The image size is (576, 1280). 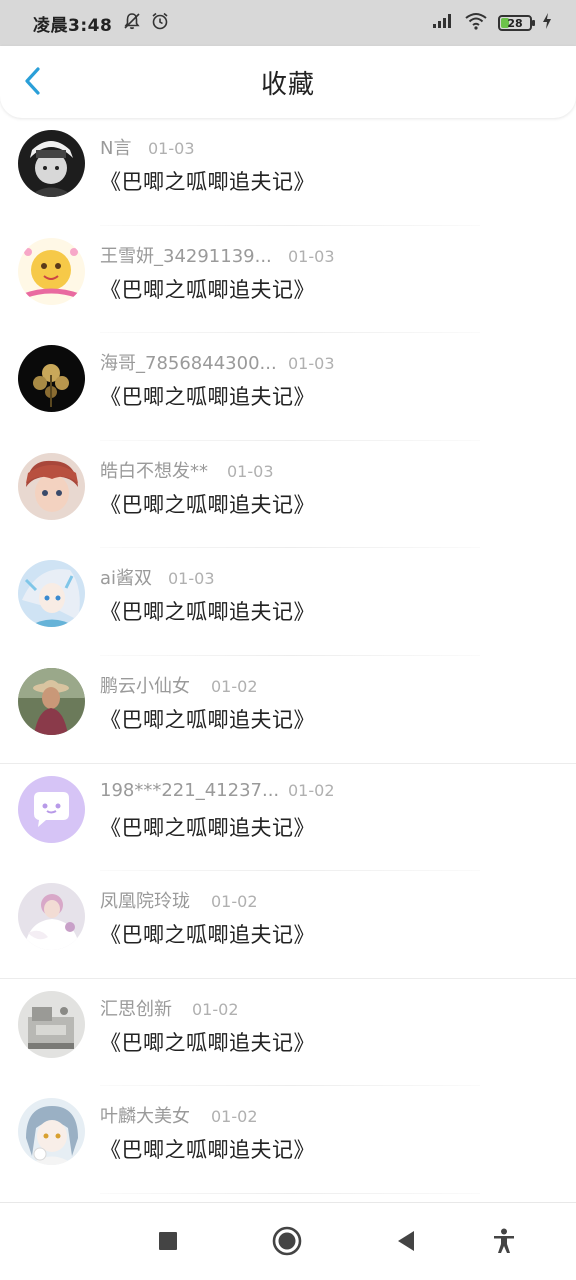 I want to click on home-icon, so click(x=287, y=1243).